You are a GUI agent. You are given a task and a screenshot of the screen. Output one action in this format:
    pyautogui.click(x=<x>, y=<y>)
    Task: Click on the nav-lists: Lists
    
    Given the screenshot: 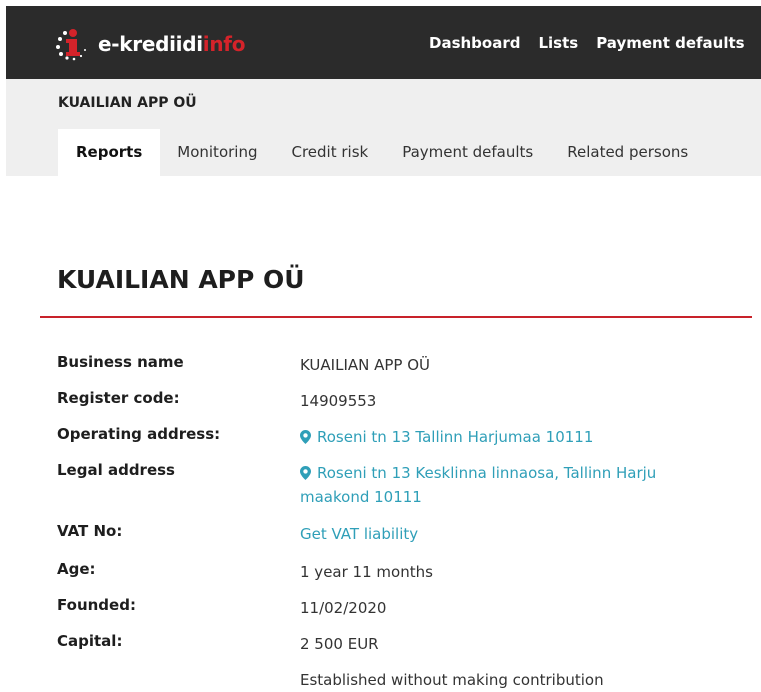 What is the action you would take?
    pyautogui.click(x=558, y=43)
    